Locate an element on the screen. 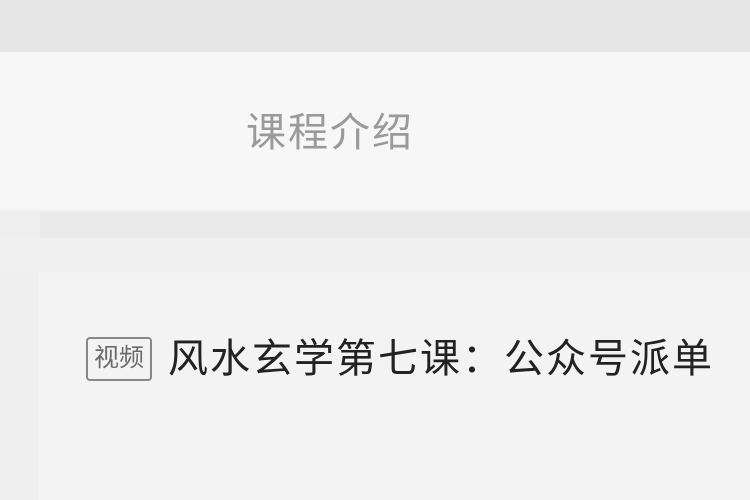 The image size is (750, 500). divider-band is located at coordinates (395, 225).